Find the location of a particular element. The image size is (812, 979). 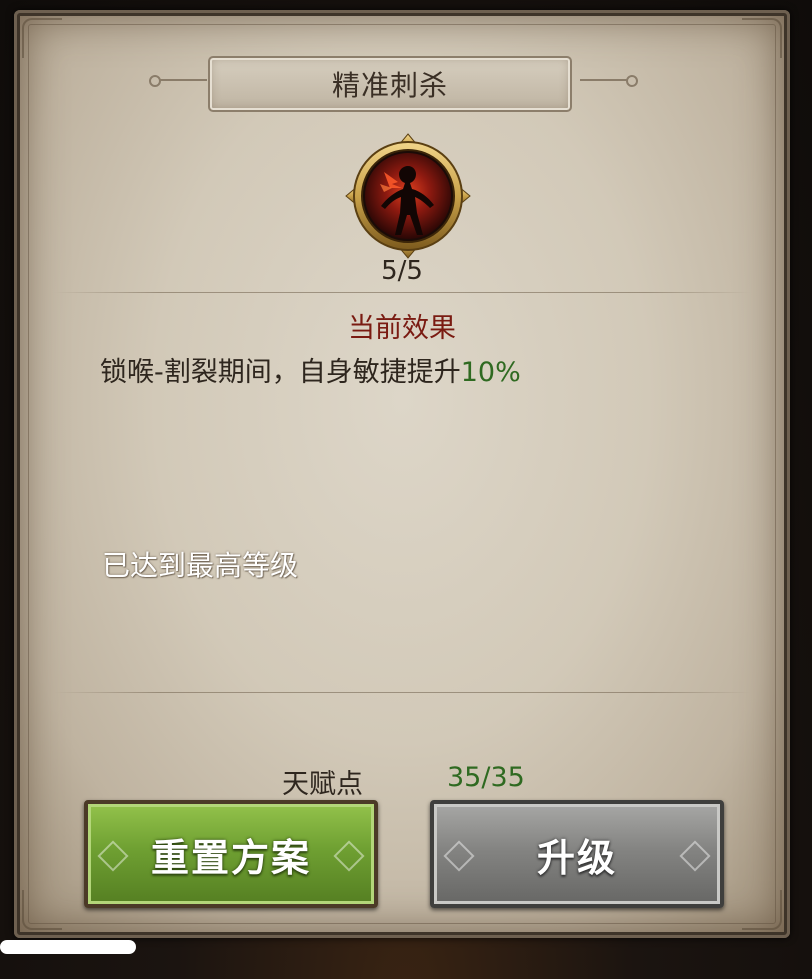

assassin-silhouette-icon is located at coordinates (408, 196).